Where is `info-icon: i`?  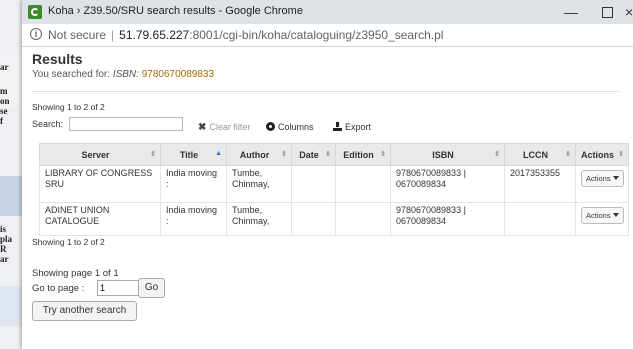
info-icon: i is located at coordinates (36, 34).